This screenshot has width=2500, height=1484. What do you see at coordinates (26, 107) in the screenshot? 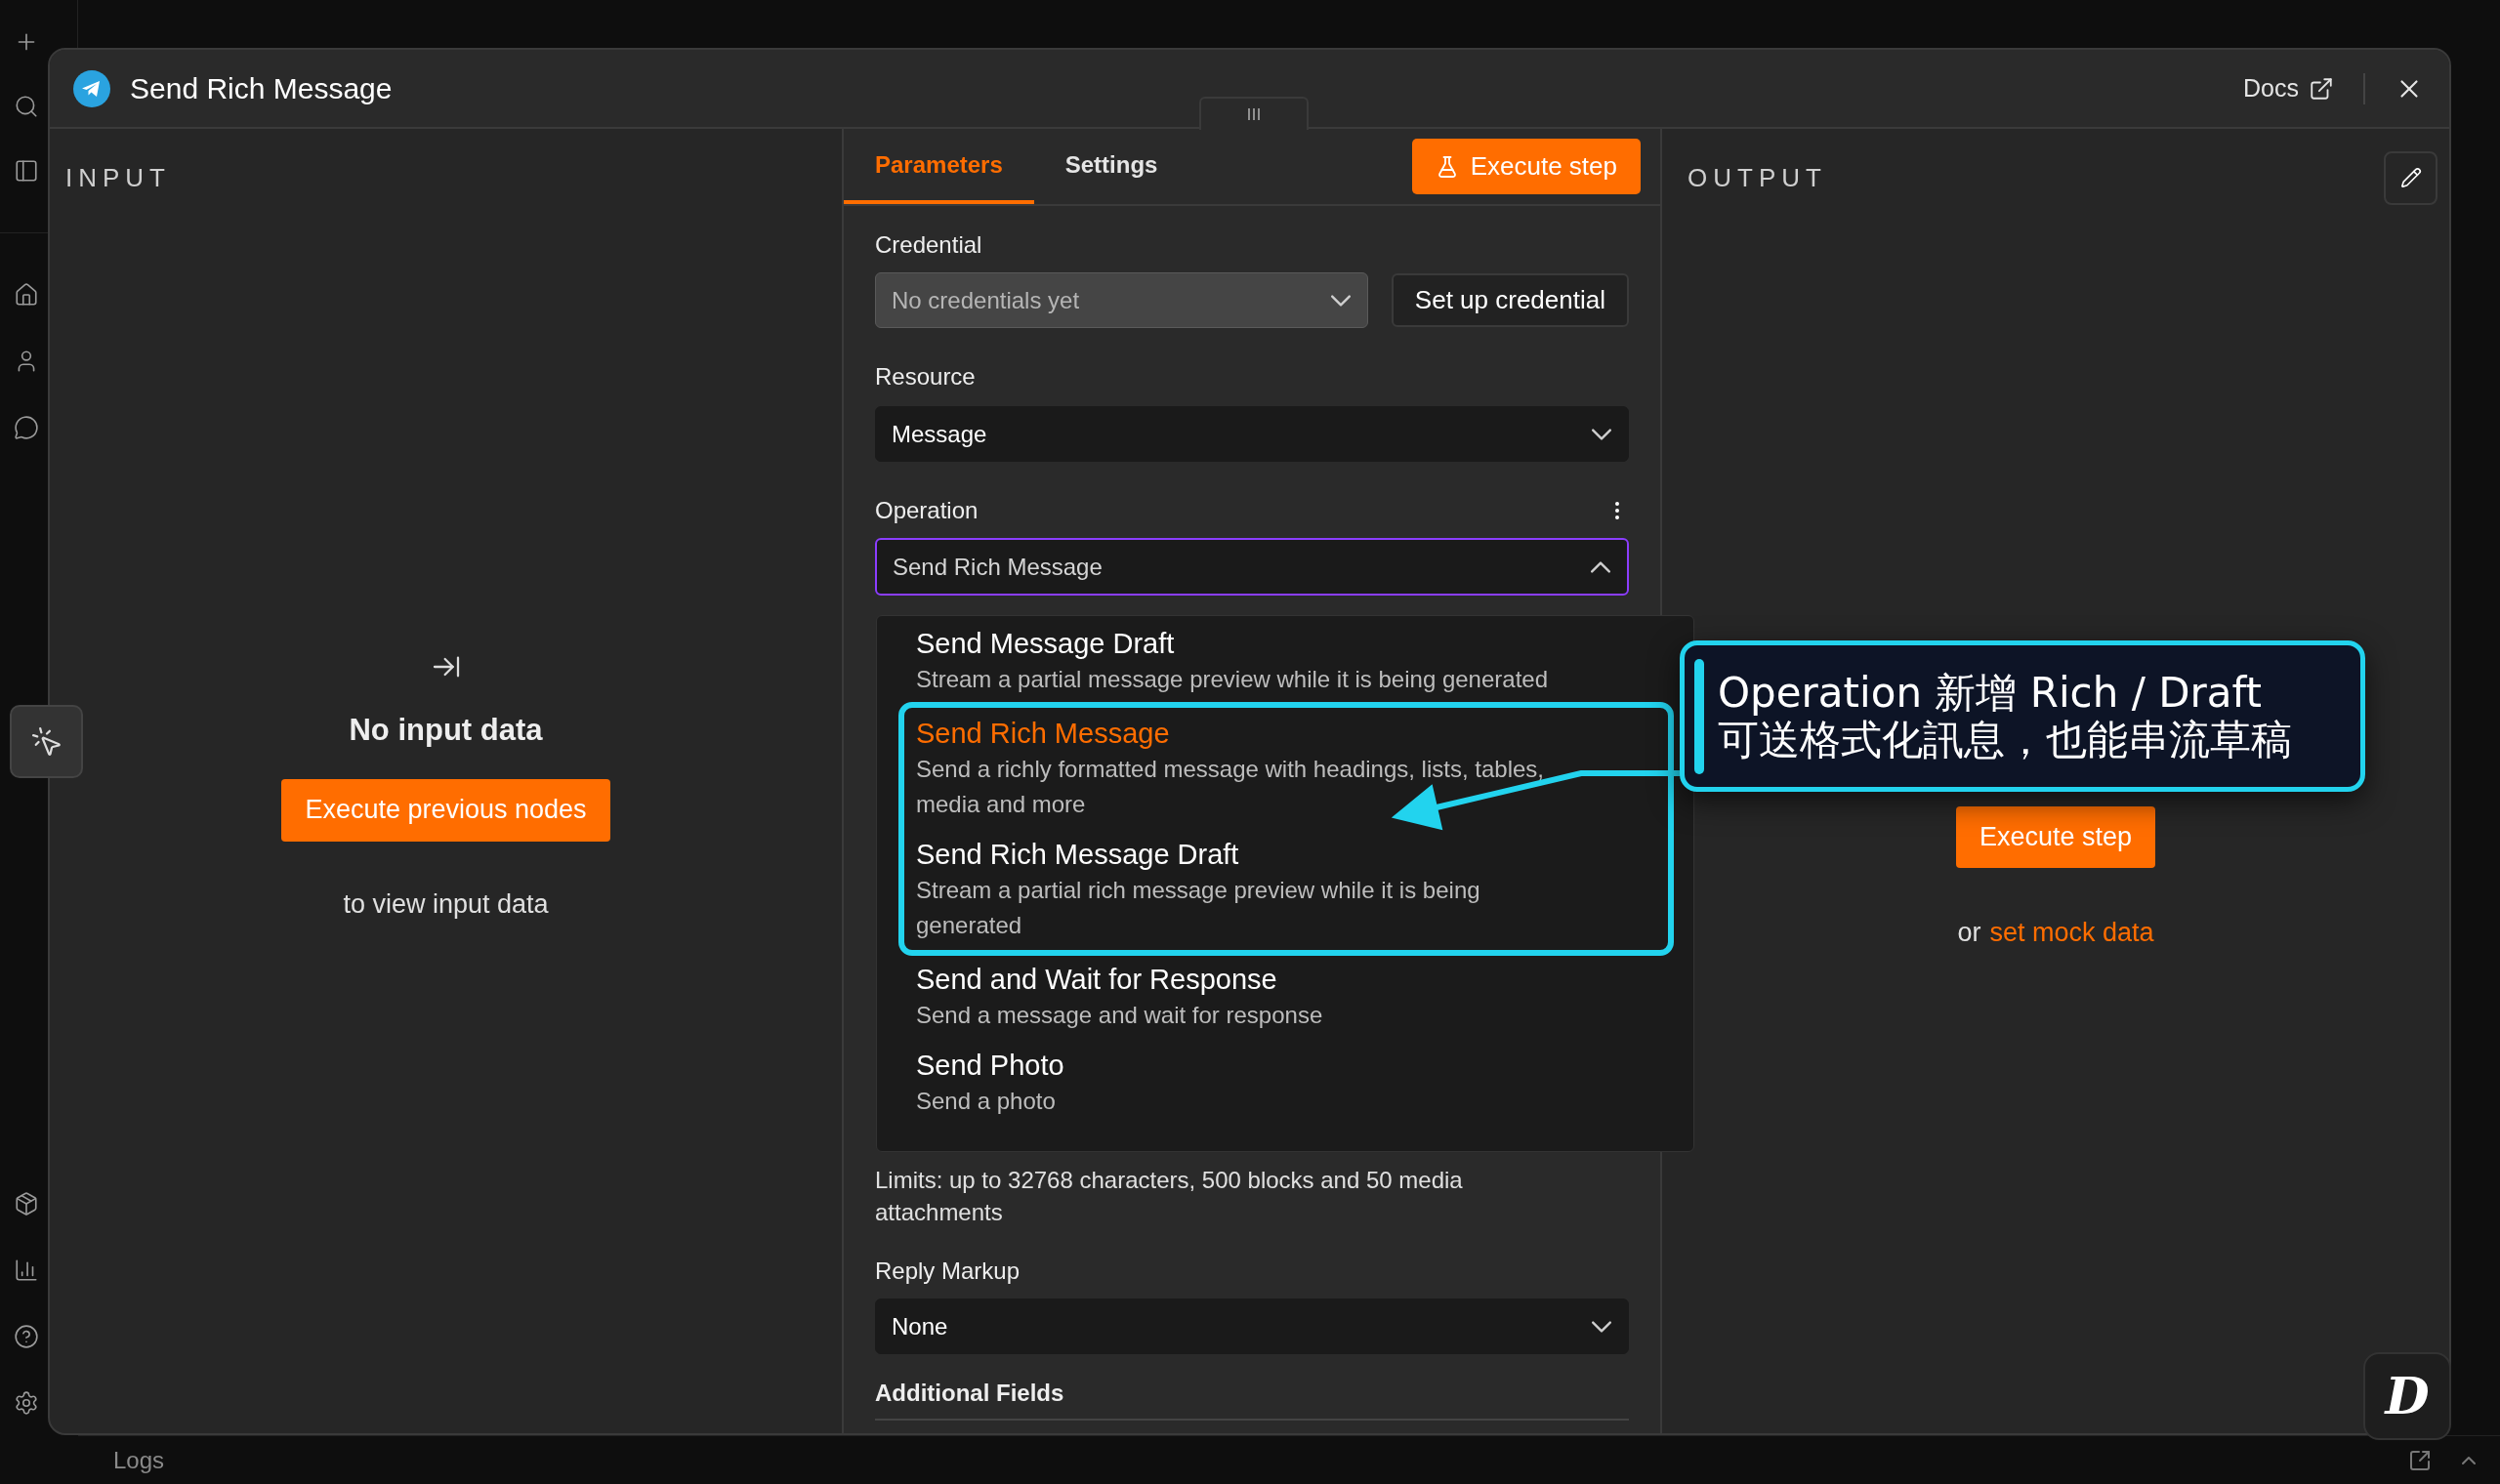
I see `search-icon` at bounding box center [26, 107].